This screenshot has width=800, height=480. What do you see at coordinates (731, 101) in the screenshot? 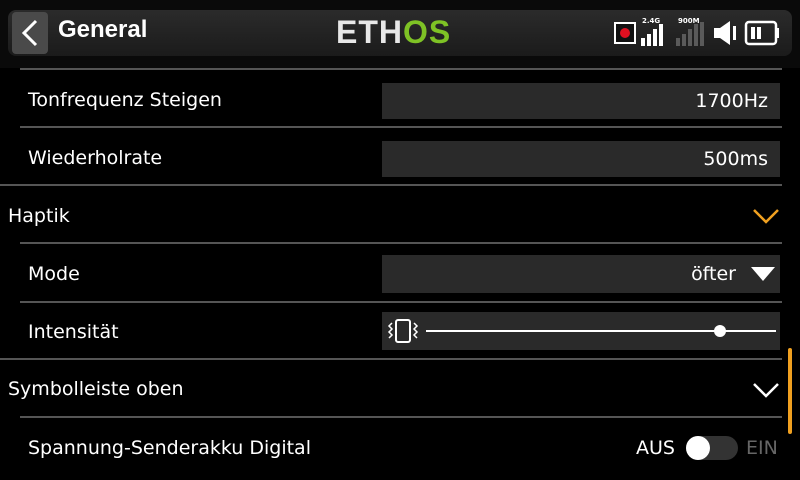
I see `tone-rise-value: 1700Hz` at bounding box center [731, 101].